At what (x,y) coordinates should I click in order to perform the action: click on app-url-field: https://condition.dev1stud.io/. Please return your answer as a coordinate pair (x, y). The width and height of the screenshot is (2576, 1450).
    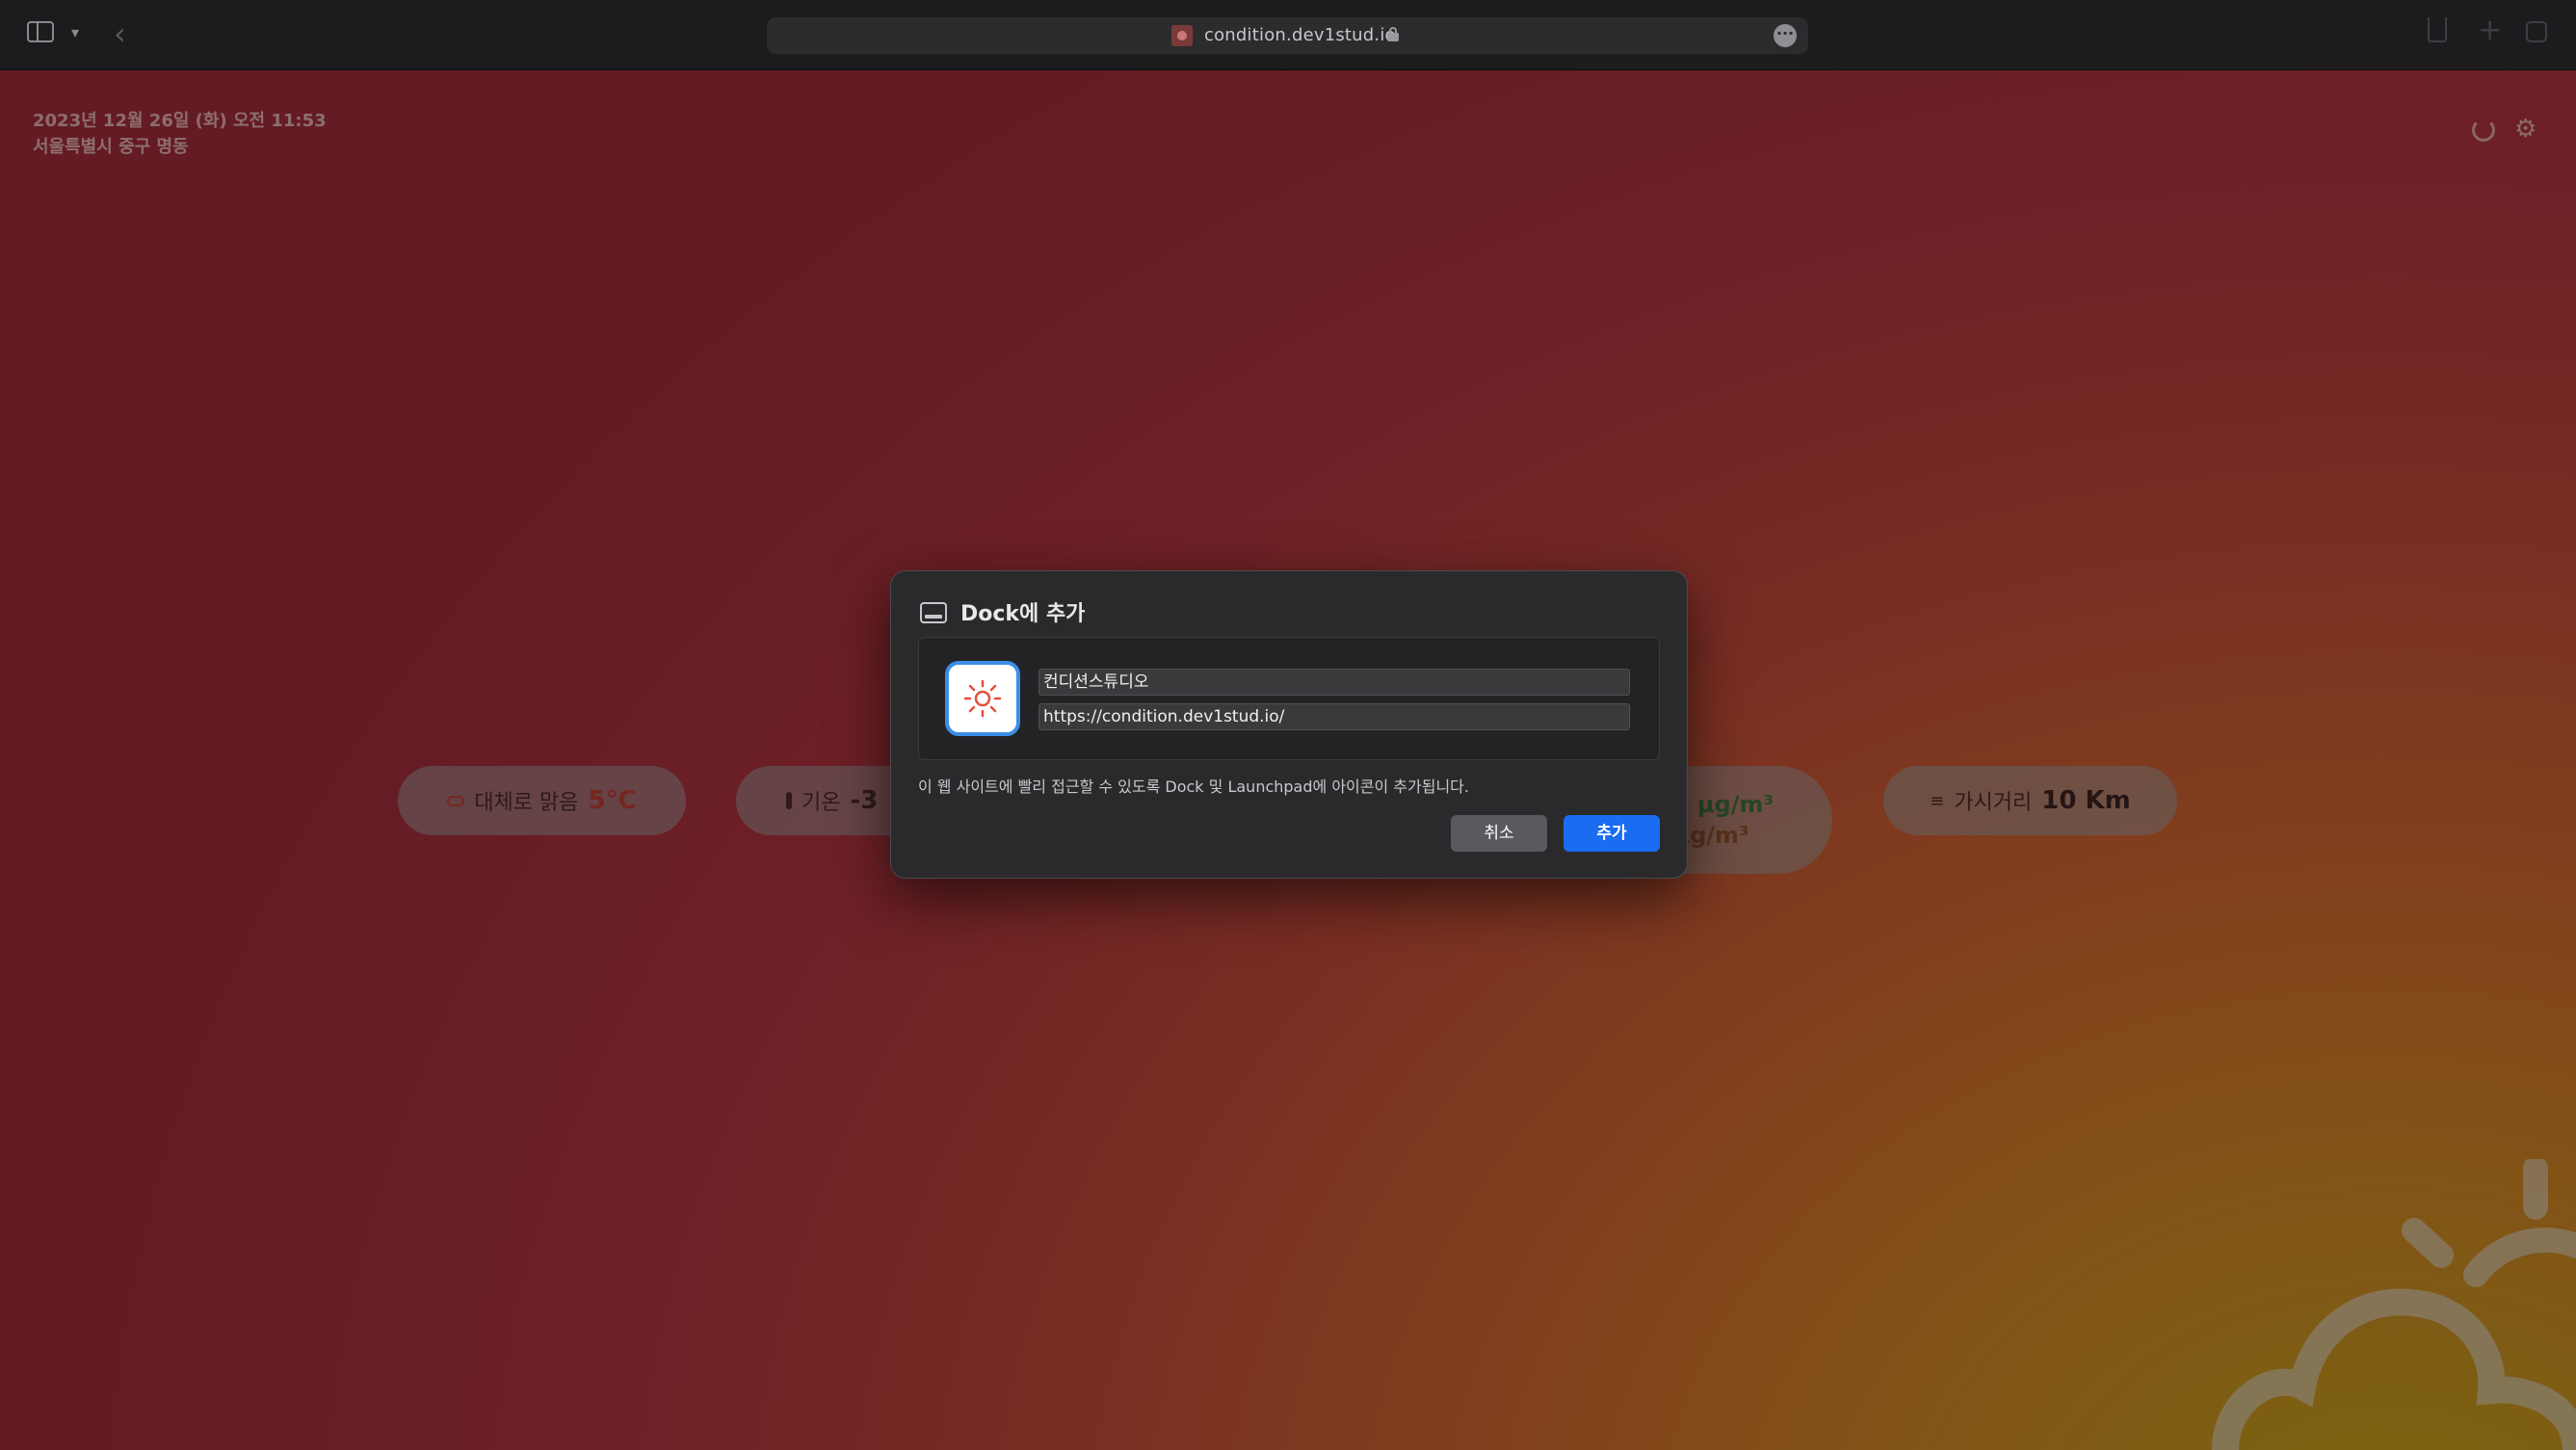
    Looking at the image, I should click on (1334, 716).